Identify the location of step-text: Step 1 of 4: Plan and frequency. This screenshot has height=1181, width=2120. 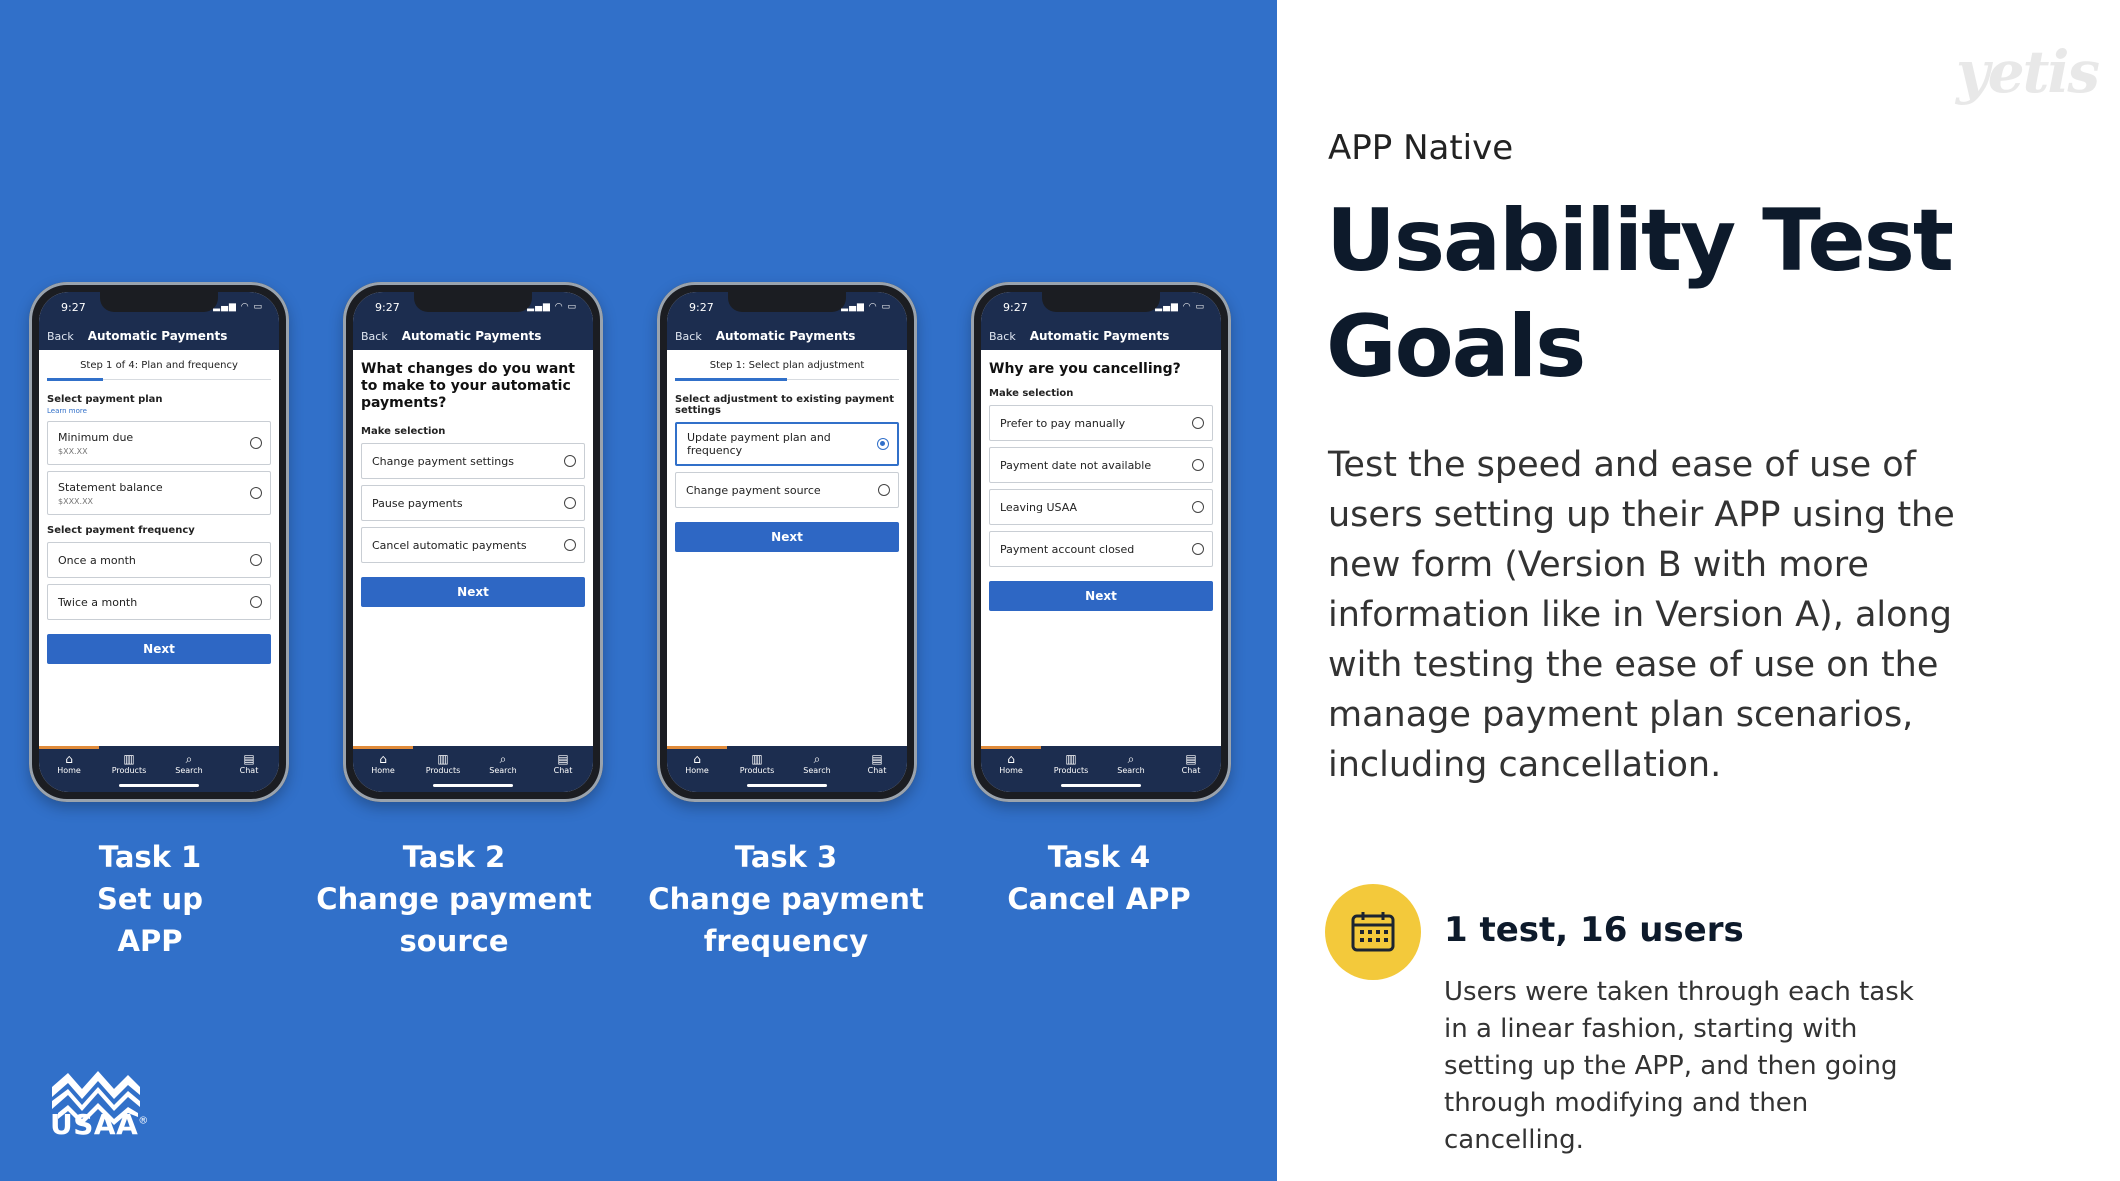
(159, 365).